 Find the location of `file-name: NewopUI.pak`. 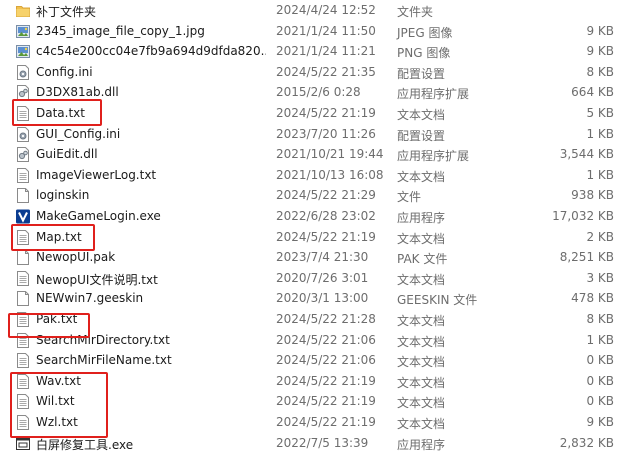

file-name: NewopUI.pak is located at coordinates (76, 257).